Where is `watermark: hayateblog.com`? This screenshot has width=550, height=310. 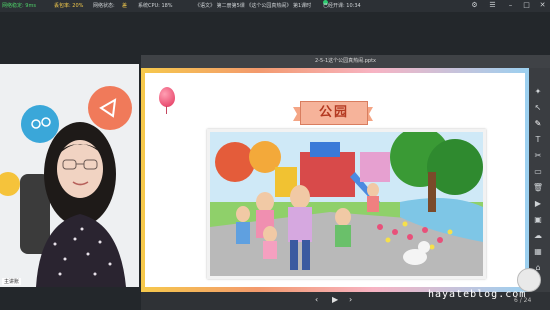
watermark: hayateblog.com is located at coordinates (477, 294).